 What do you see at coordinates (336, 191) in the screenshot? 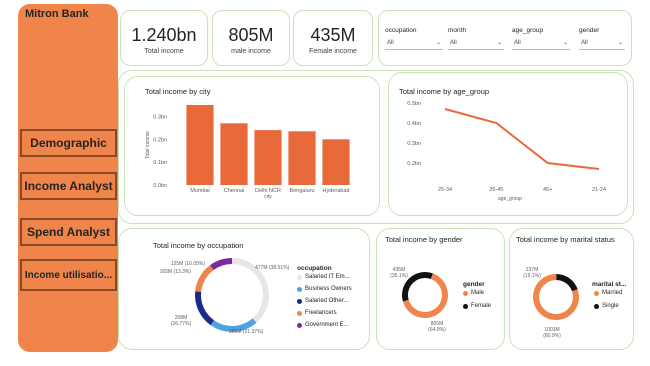
I see `x-tick-label: Hyderabad` at bounding box center [336, 191].